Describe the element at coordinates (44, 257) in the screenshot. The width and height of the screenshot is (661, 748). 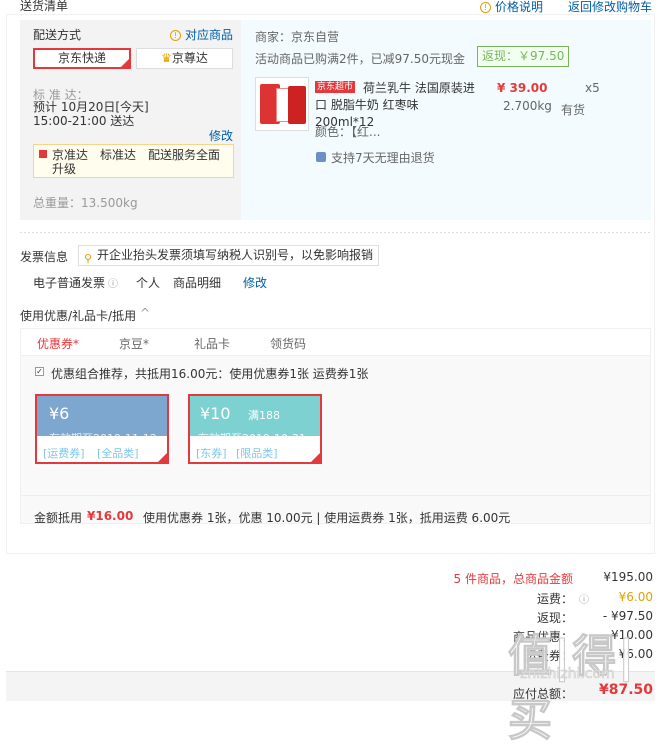
I see `invoice-label: 发票信息` at that location.